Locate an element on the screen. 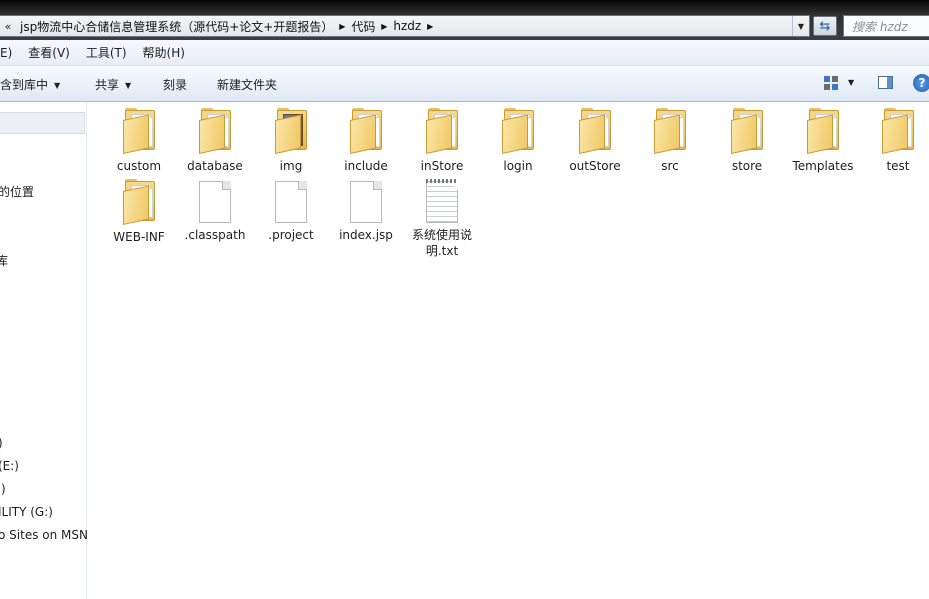 The height and width of the screenshot is (599, 929). breadcrumb-overflow: « is located at coordinates (8, 26).